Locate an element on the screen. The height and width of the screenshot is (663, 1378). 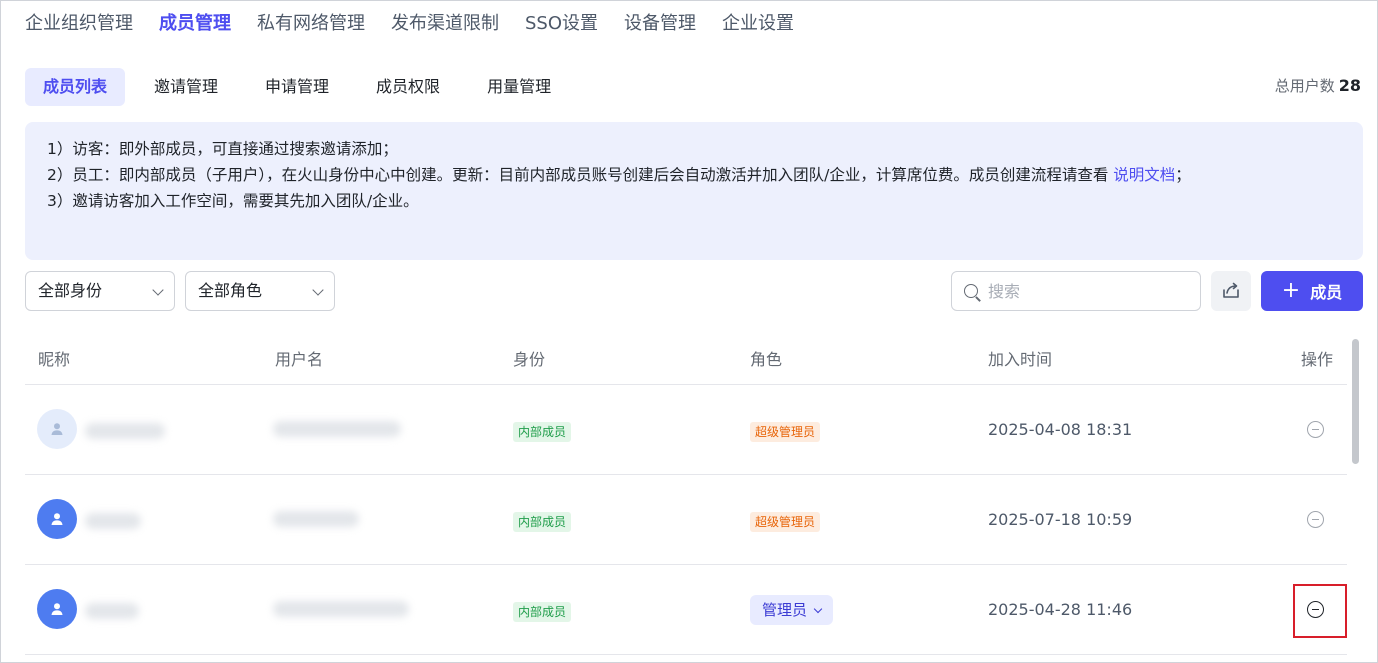
header-username: 用户名 is located at coordinates (299, 359).